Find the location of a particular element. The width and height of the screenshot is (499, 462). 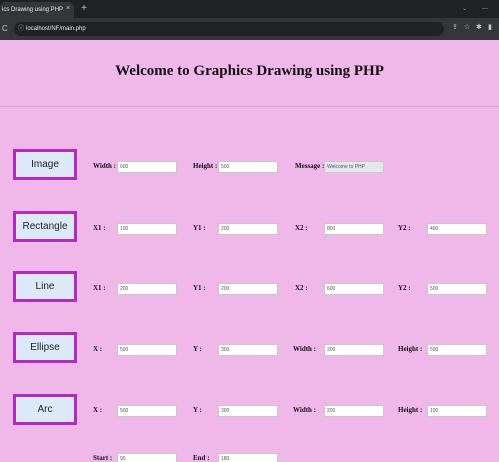

arc-button: Arc is located at coordinates (45, 409).